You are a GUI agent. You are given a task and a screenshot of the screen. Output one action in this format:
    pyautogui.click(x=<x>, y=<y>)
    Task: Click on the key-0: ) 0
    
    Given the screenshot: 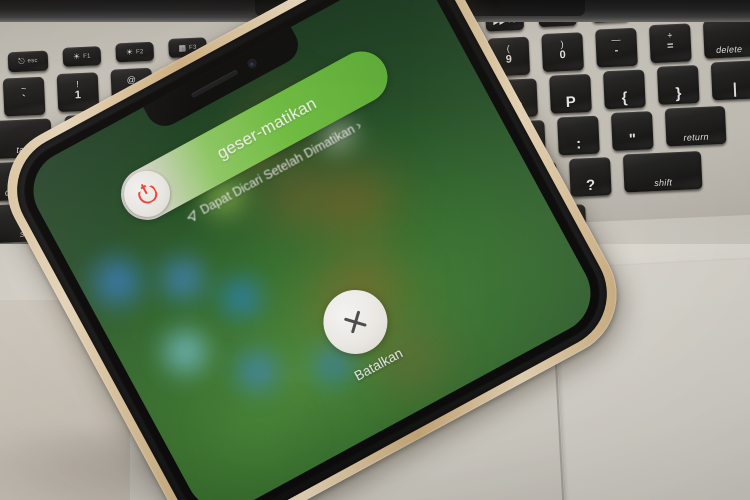 What is the action you would take?
    pyautogui.click(x=563, y=52)
    